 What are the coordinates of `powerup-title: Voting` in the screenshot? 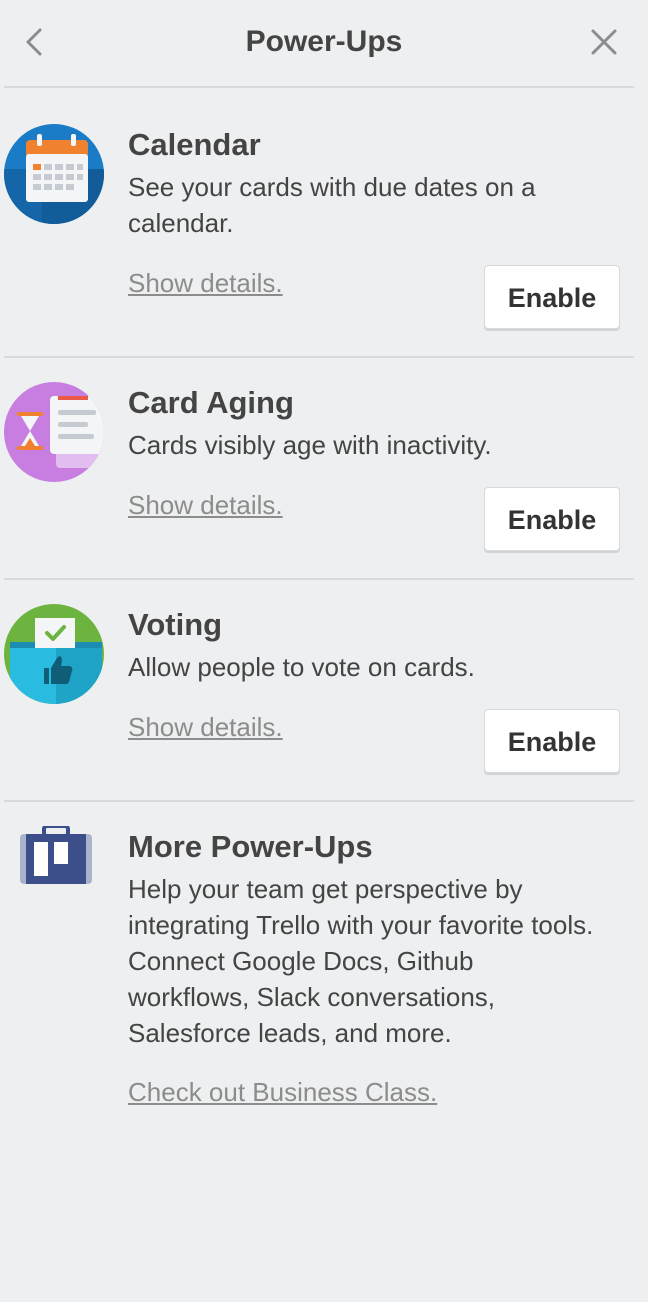 It's located at (175, 624).